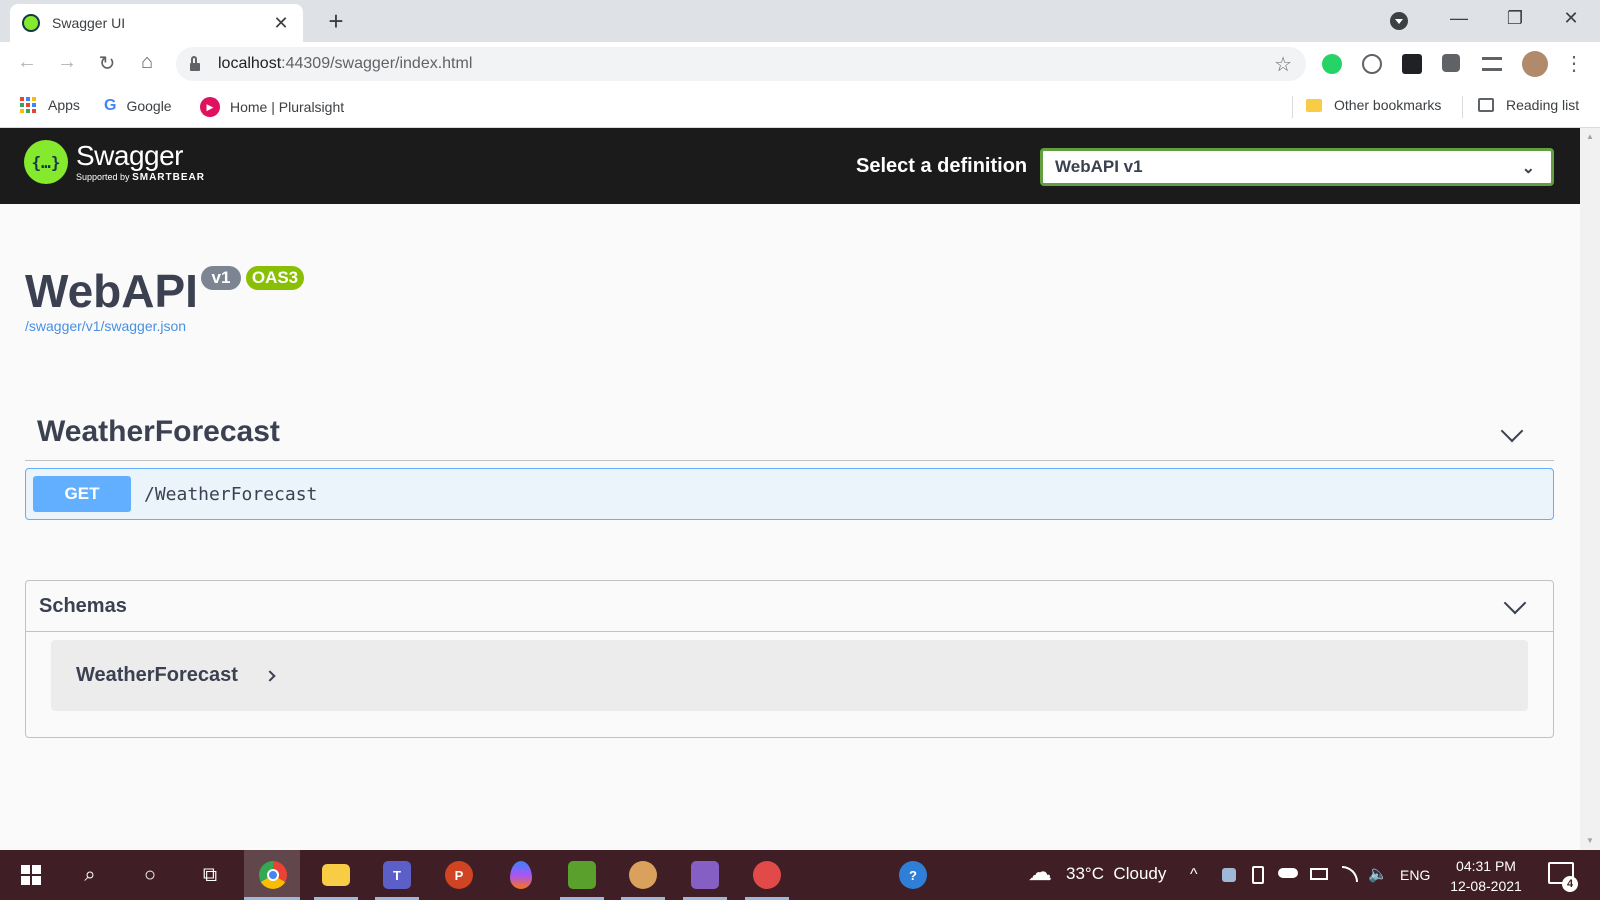  Describe the element at coordinates (90, 875) in the screenshot. I see `search-icon: ⌕` at that location.